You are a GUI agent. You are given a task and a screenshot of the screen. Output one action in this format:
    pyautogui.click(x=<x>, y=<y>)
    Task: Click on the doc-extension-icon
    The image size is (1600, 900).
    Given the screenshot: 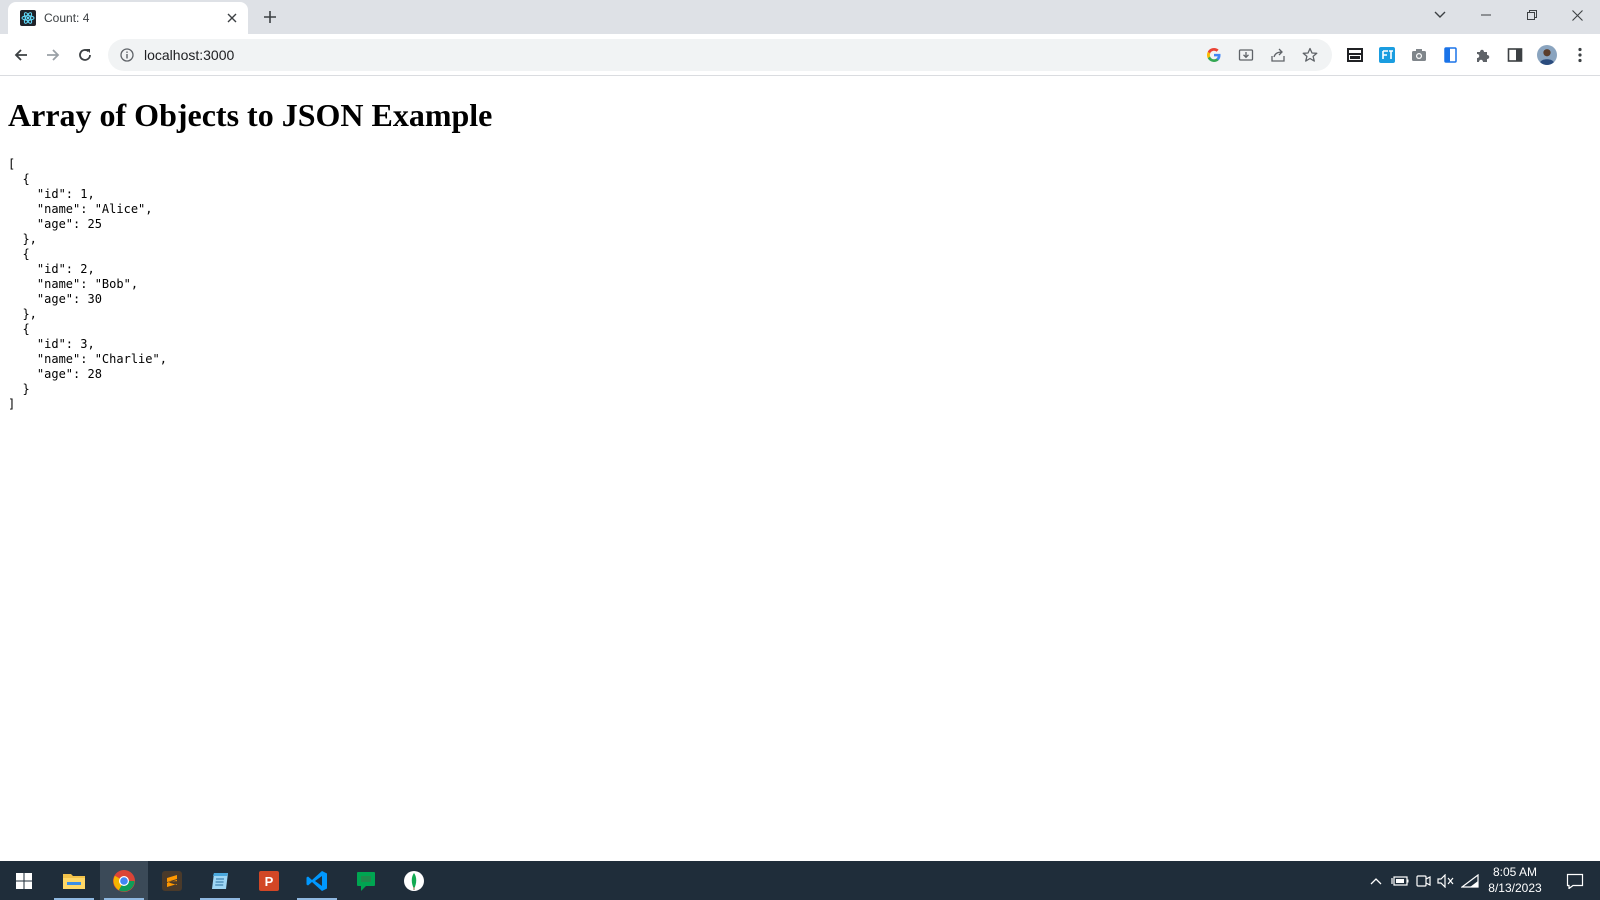 What is the action you would take?
    pyautogui.click(x=1451, y=55)
    